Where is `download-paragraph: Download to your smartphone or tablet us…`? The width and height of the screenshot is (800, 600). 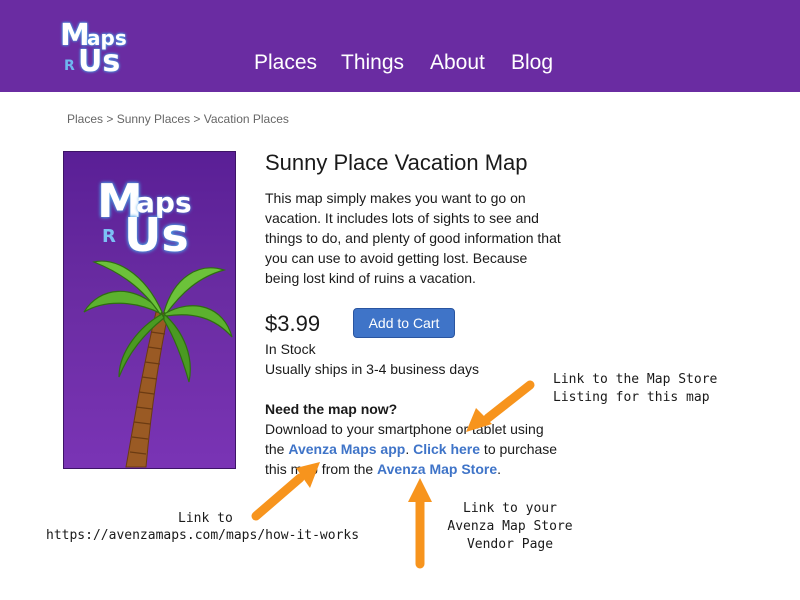
download-paragraph: Download to your smartphone or tablet us… is located at coordinates (415, 449).